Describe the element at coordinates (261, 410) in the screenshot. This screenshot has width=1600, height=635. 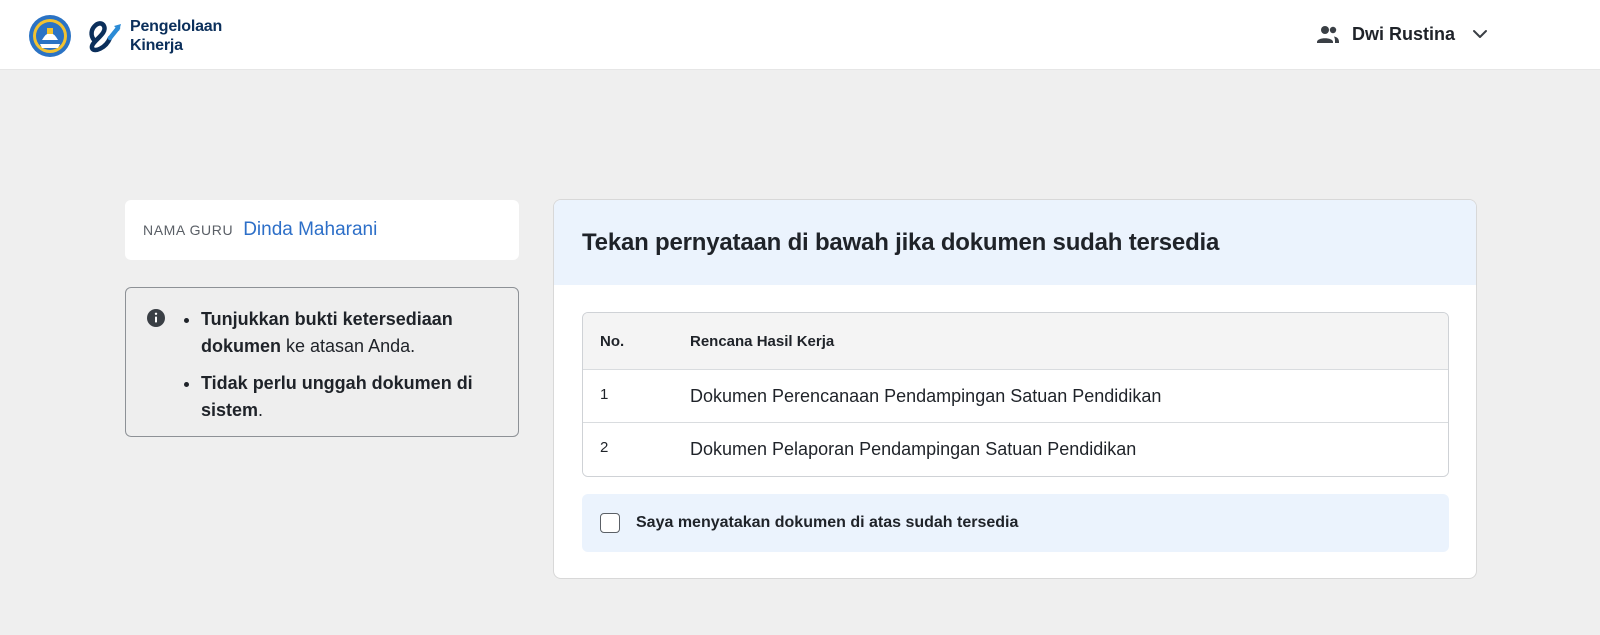
I see `info-item-rest: .` at that location.